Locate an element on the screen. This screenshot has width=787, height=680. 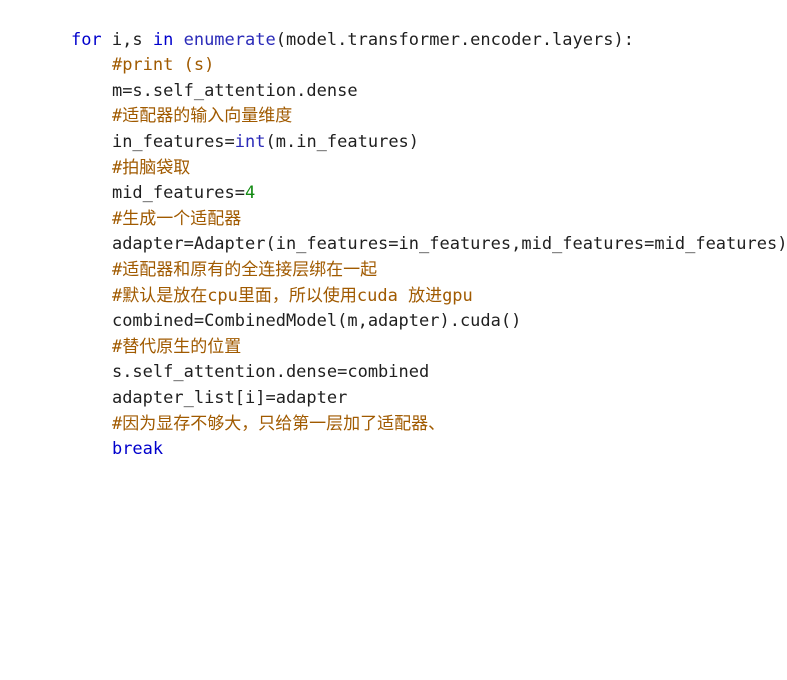
code-line-break: break is located at coordinates (117, 435).